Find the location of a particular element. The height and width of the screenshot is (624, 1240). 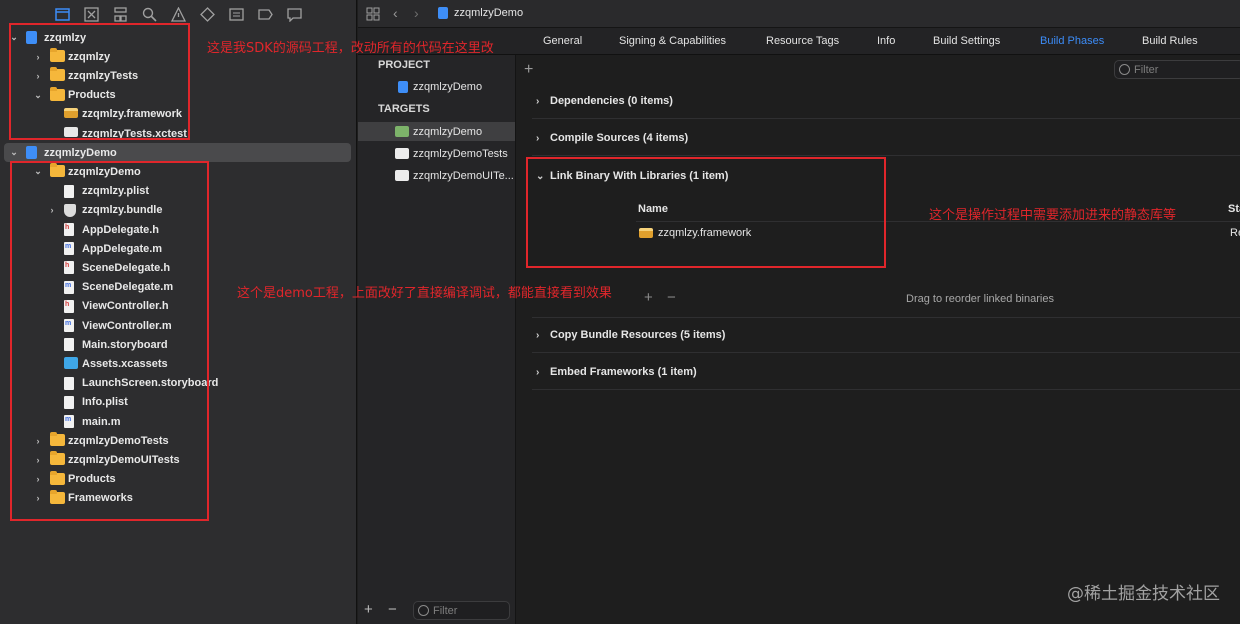

annotation-link: 这个是操作过程中需要添加进来的静态库等 is located at coordinates (1053, 215).